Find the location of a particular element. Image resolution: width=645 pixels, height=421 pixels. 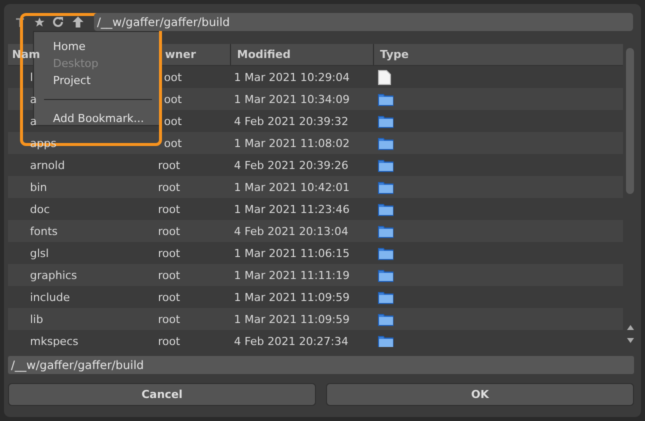

ok-button: OK is located at coordinates (480, 394).